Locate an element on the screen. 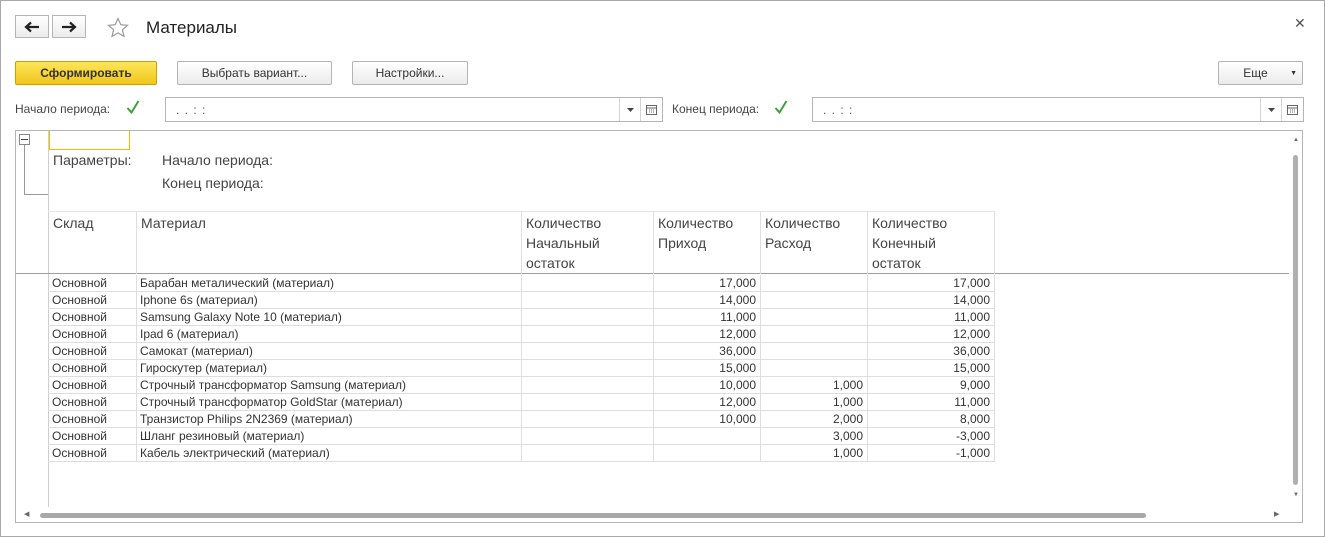 The width and height of the screenshot is (1325, 537). table-cell-material: Iphone 6s (материал) is located at coordinates (328, 300).